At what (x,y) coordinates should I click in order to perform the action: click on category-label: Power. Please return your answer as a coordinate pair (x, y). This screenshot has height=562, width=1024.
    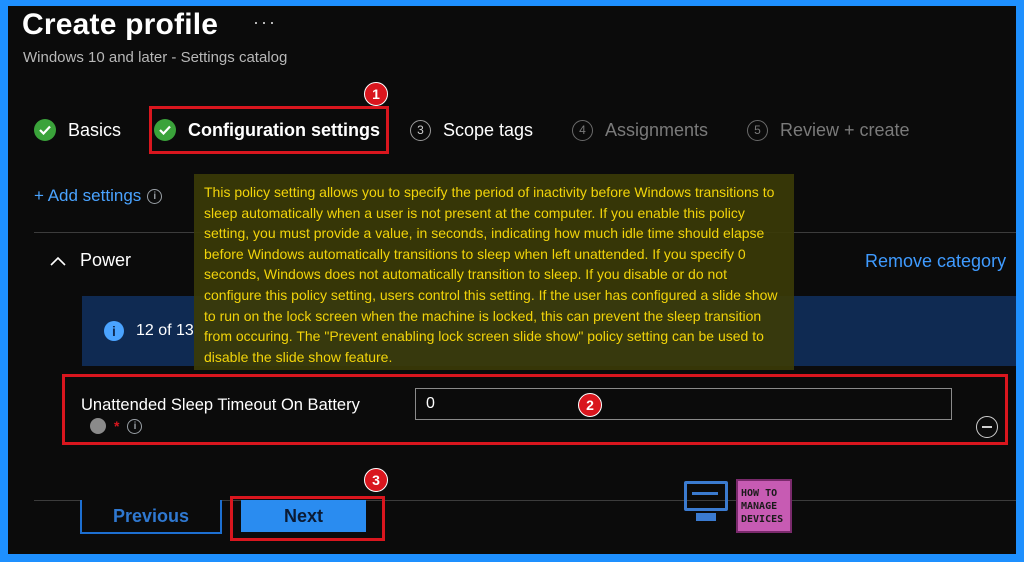
    Looking at the image, I should click on (106, 260).